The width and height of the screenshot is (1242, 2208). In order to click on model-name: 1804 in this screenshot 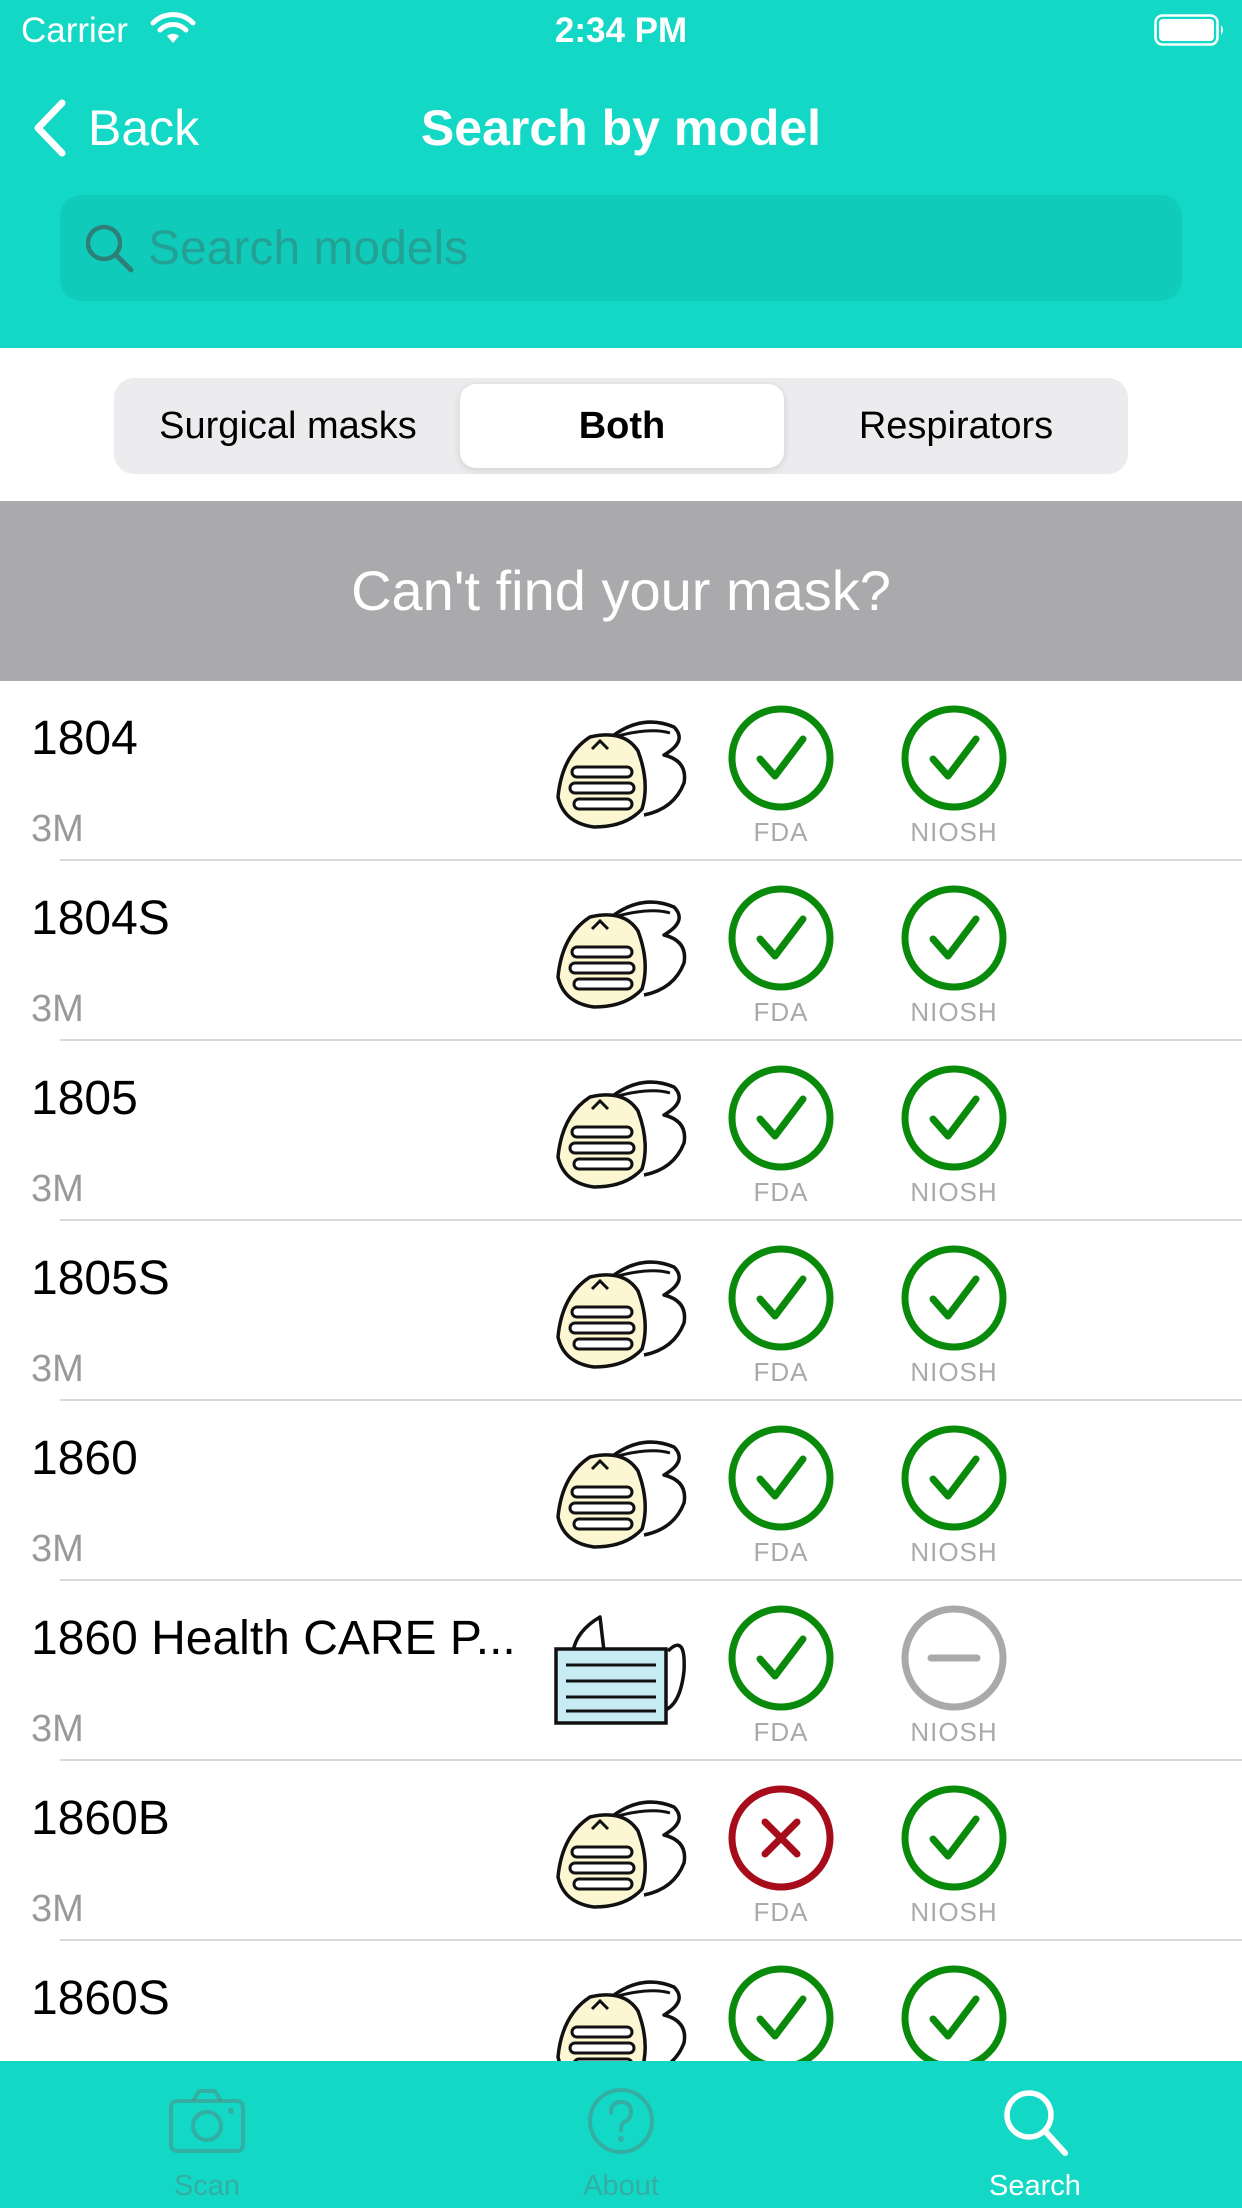, I will do `click(84, 738)`.